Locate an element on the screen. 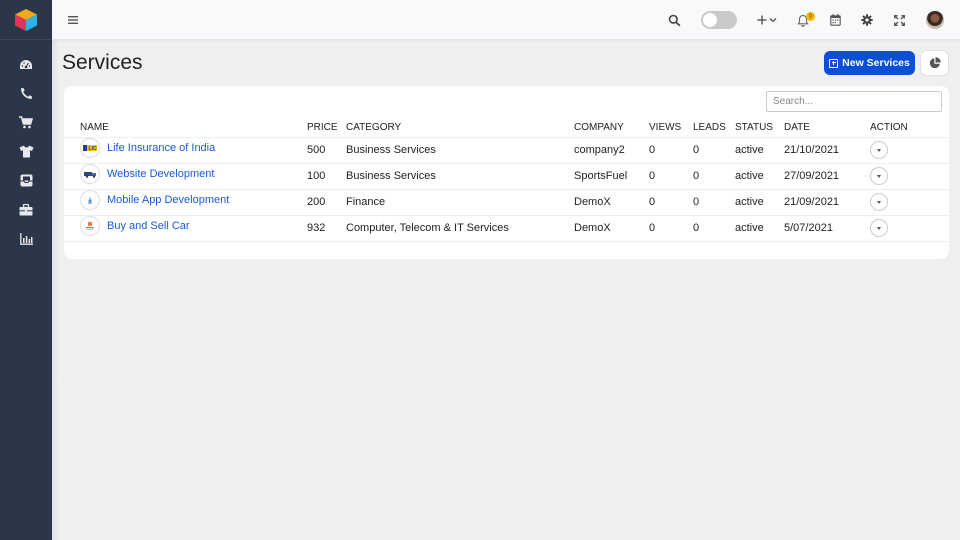 The height and width of the screenshot is (540, 960). price-cell: 200 is located at coordinates (326, 202).